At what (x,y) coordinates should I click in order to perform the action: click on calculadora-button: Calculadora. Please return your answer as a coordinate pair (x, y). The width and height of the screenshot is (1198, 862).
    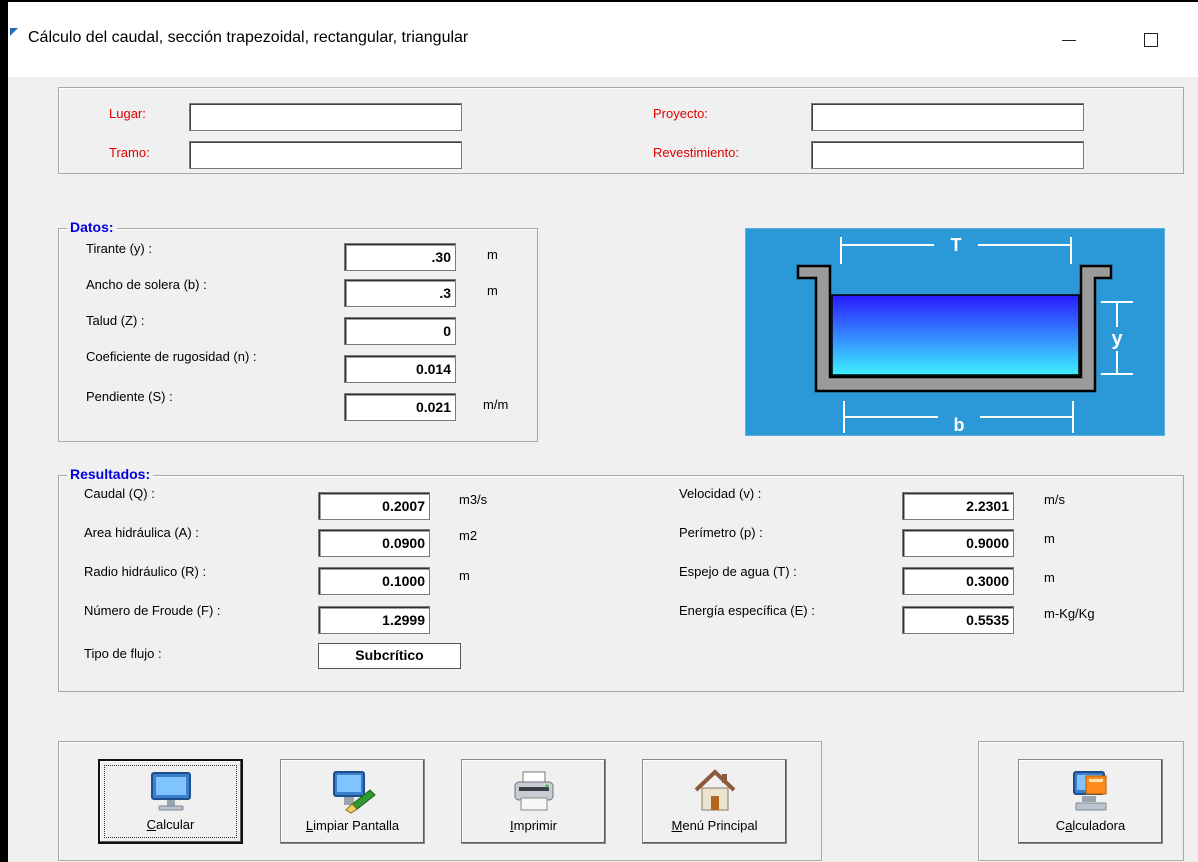
    Looking at the image, I should click on (1090, 801).